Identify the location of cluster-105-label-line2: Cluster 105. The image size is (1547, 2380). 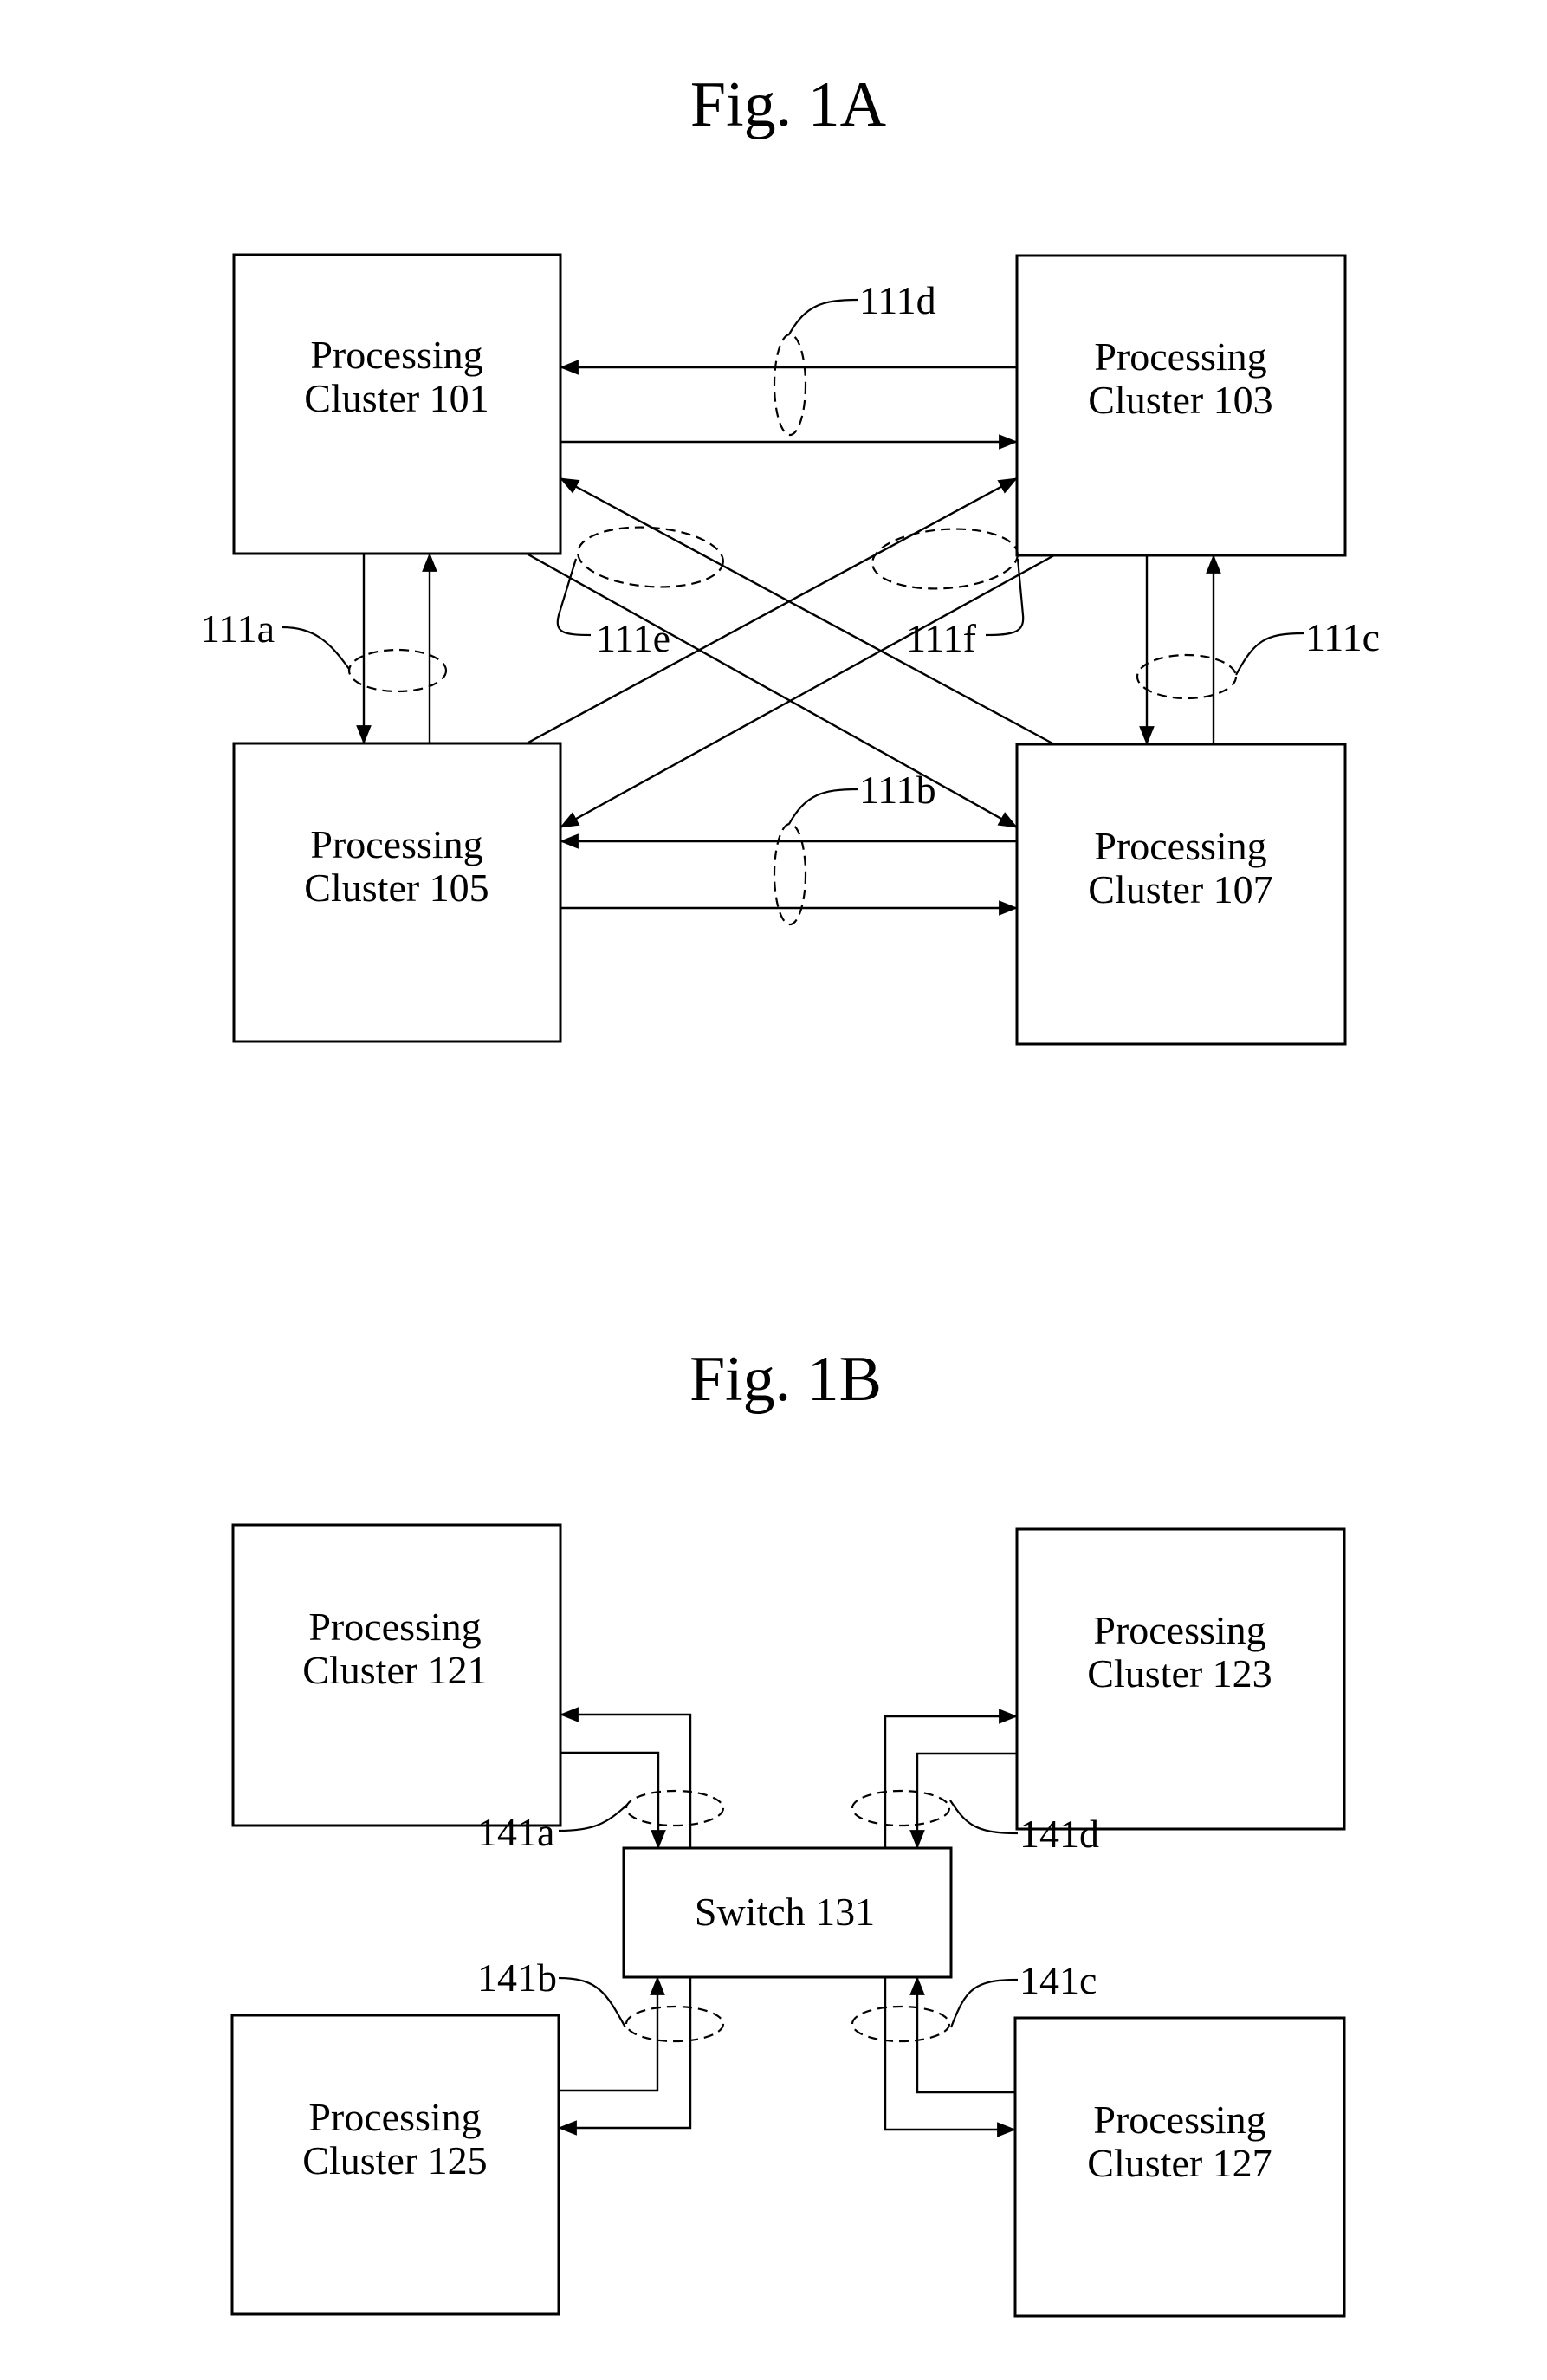
(396, 888).